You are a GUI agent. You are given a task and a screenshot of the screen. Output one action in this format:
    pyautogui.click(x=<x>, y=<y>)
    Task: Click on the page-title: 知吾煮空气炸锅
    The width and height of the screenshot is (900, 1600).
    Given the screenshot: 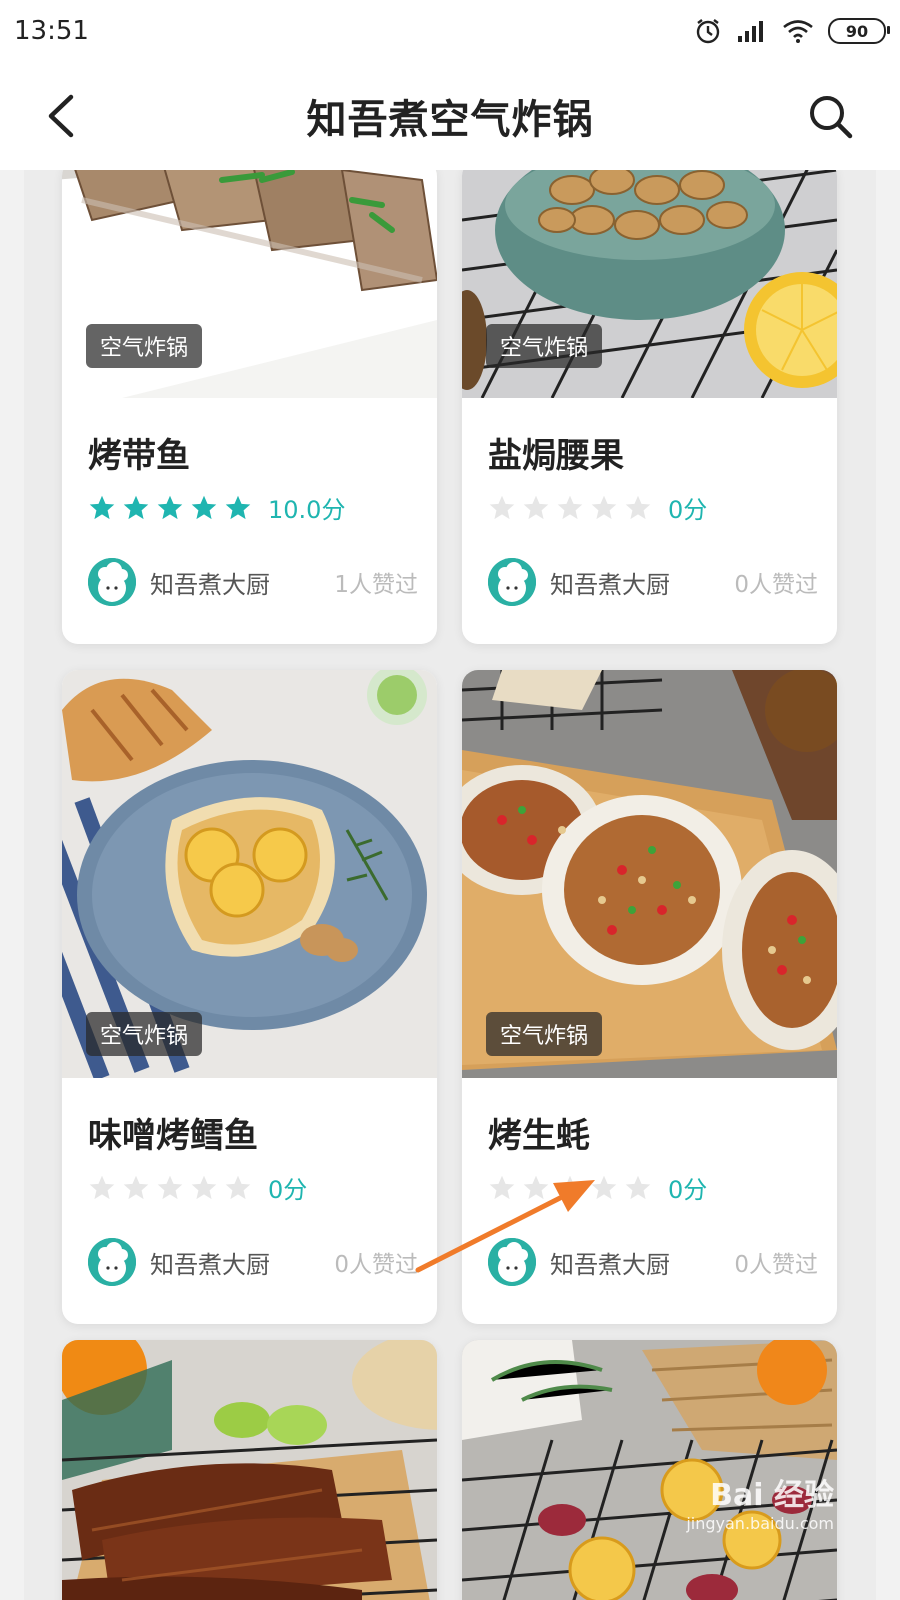 What is the action you would take?
    pyautogui.click(x=450, y=120)
    